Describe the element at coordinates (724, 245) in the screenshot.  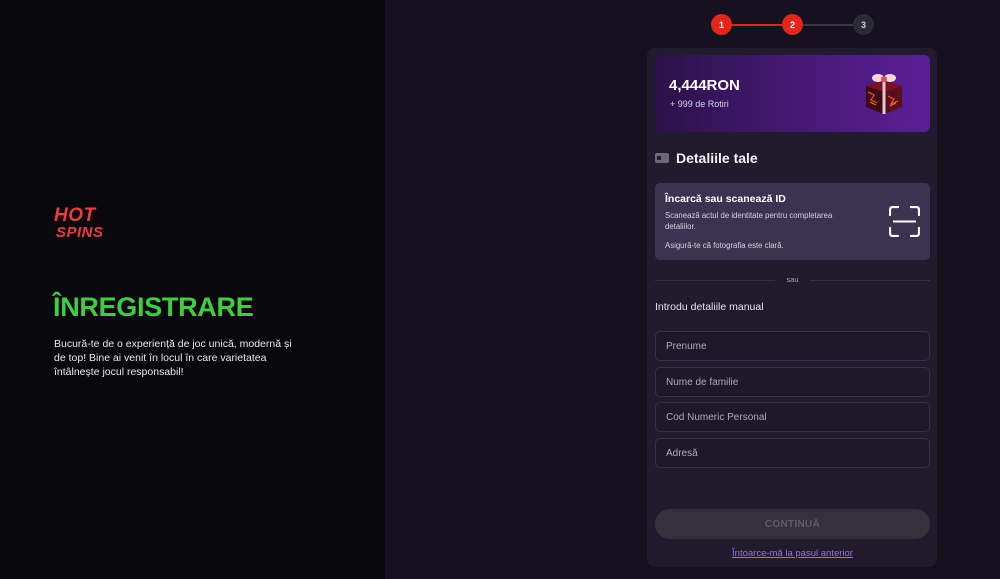
I see `scan-id-note: Asigură-te că fotografia este clară.` at that location.